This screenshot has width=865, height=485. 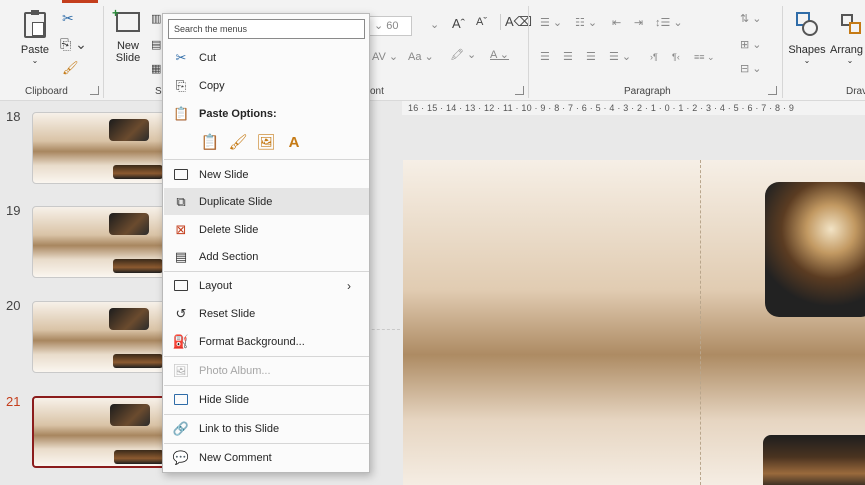 I want to click on grow-font-icon: Aˆ, so click(x=458, y=23).